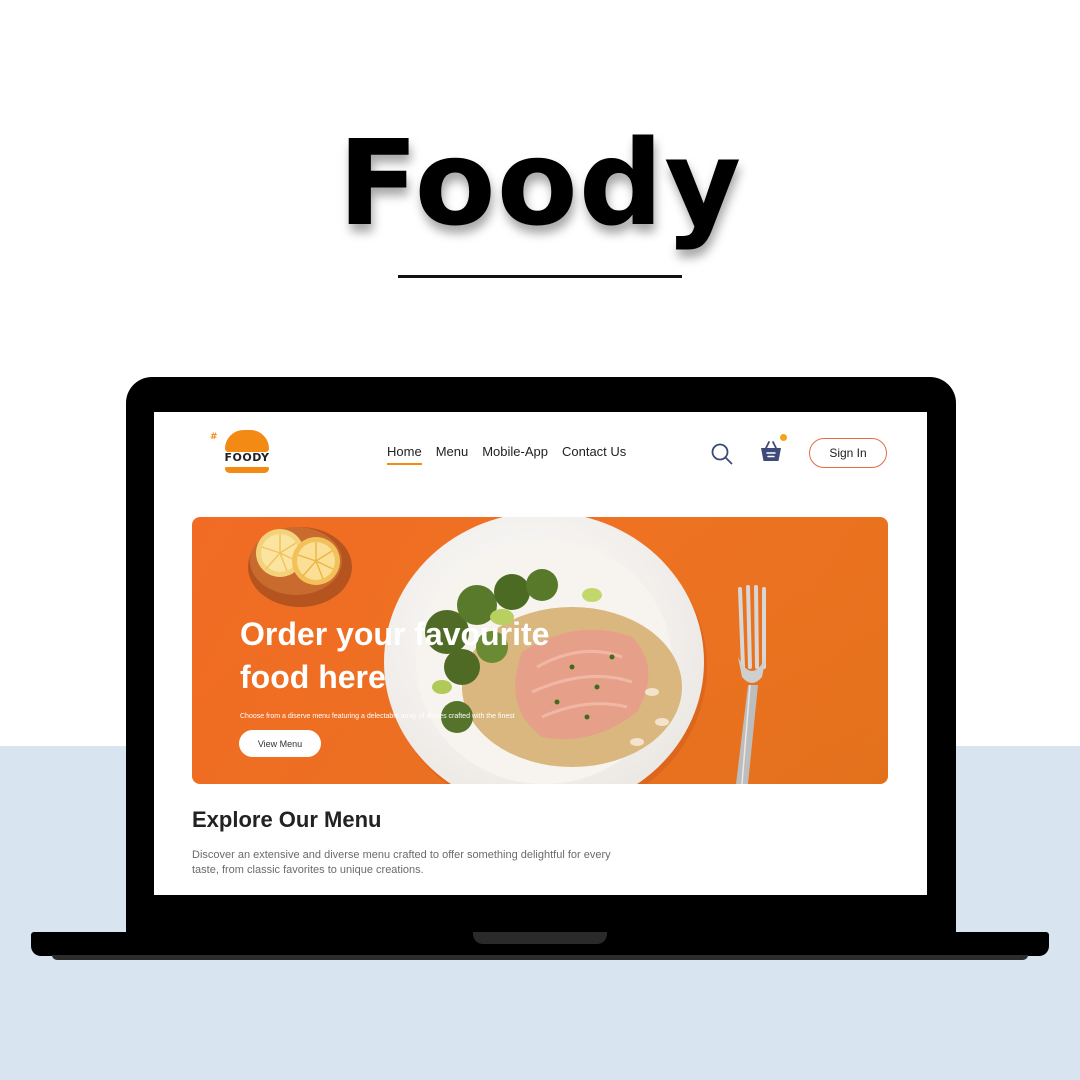  What do you see at coordinates (287, 819) in the screenshot?
I see `explore-title: Explore Our Menu` at bounding box center [287, 819].